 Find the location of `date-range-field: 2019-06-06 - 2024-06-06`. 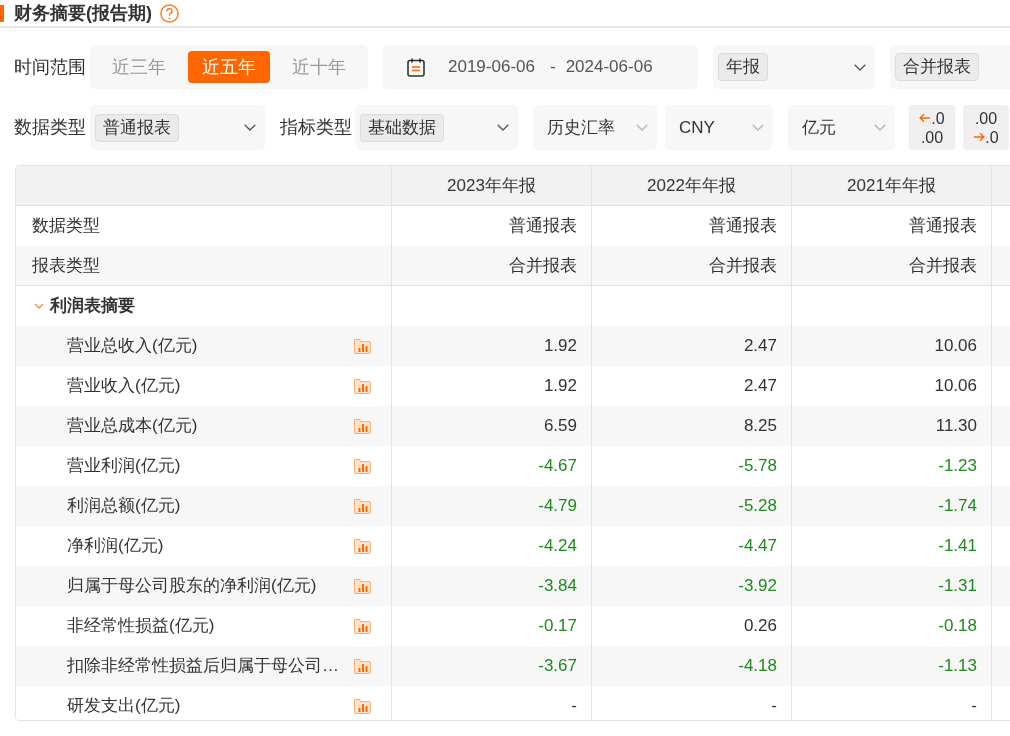

date-range-field: 2019-06-06 - 2024-06-06 is located at coordinates (540, 67).